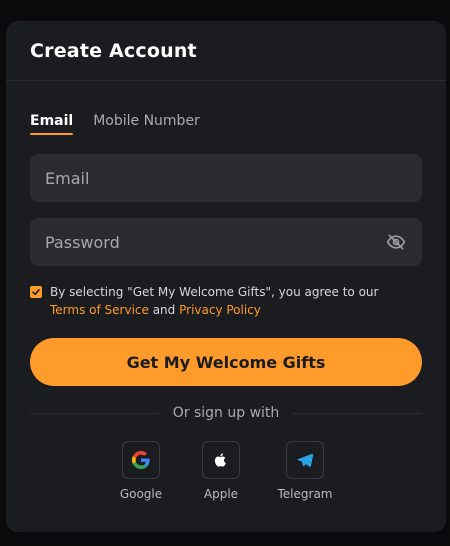 Image resolution: width=450 pixels, height=546 pixels. Describe the element at coordinates (36, 292) in the screenshot. I see `agree-checkbox` at that location.